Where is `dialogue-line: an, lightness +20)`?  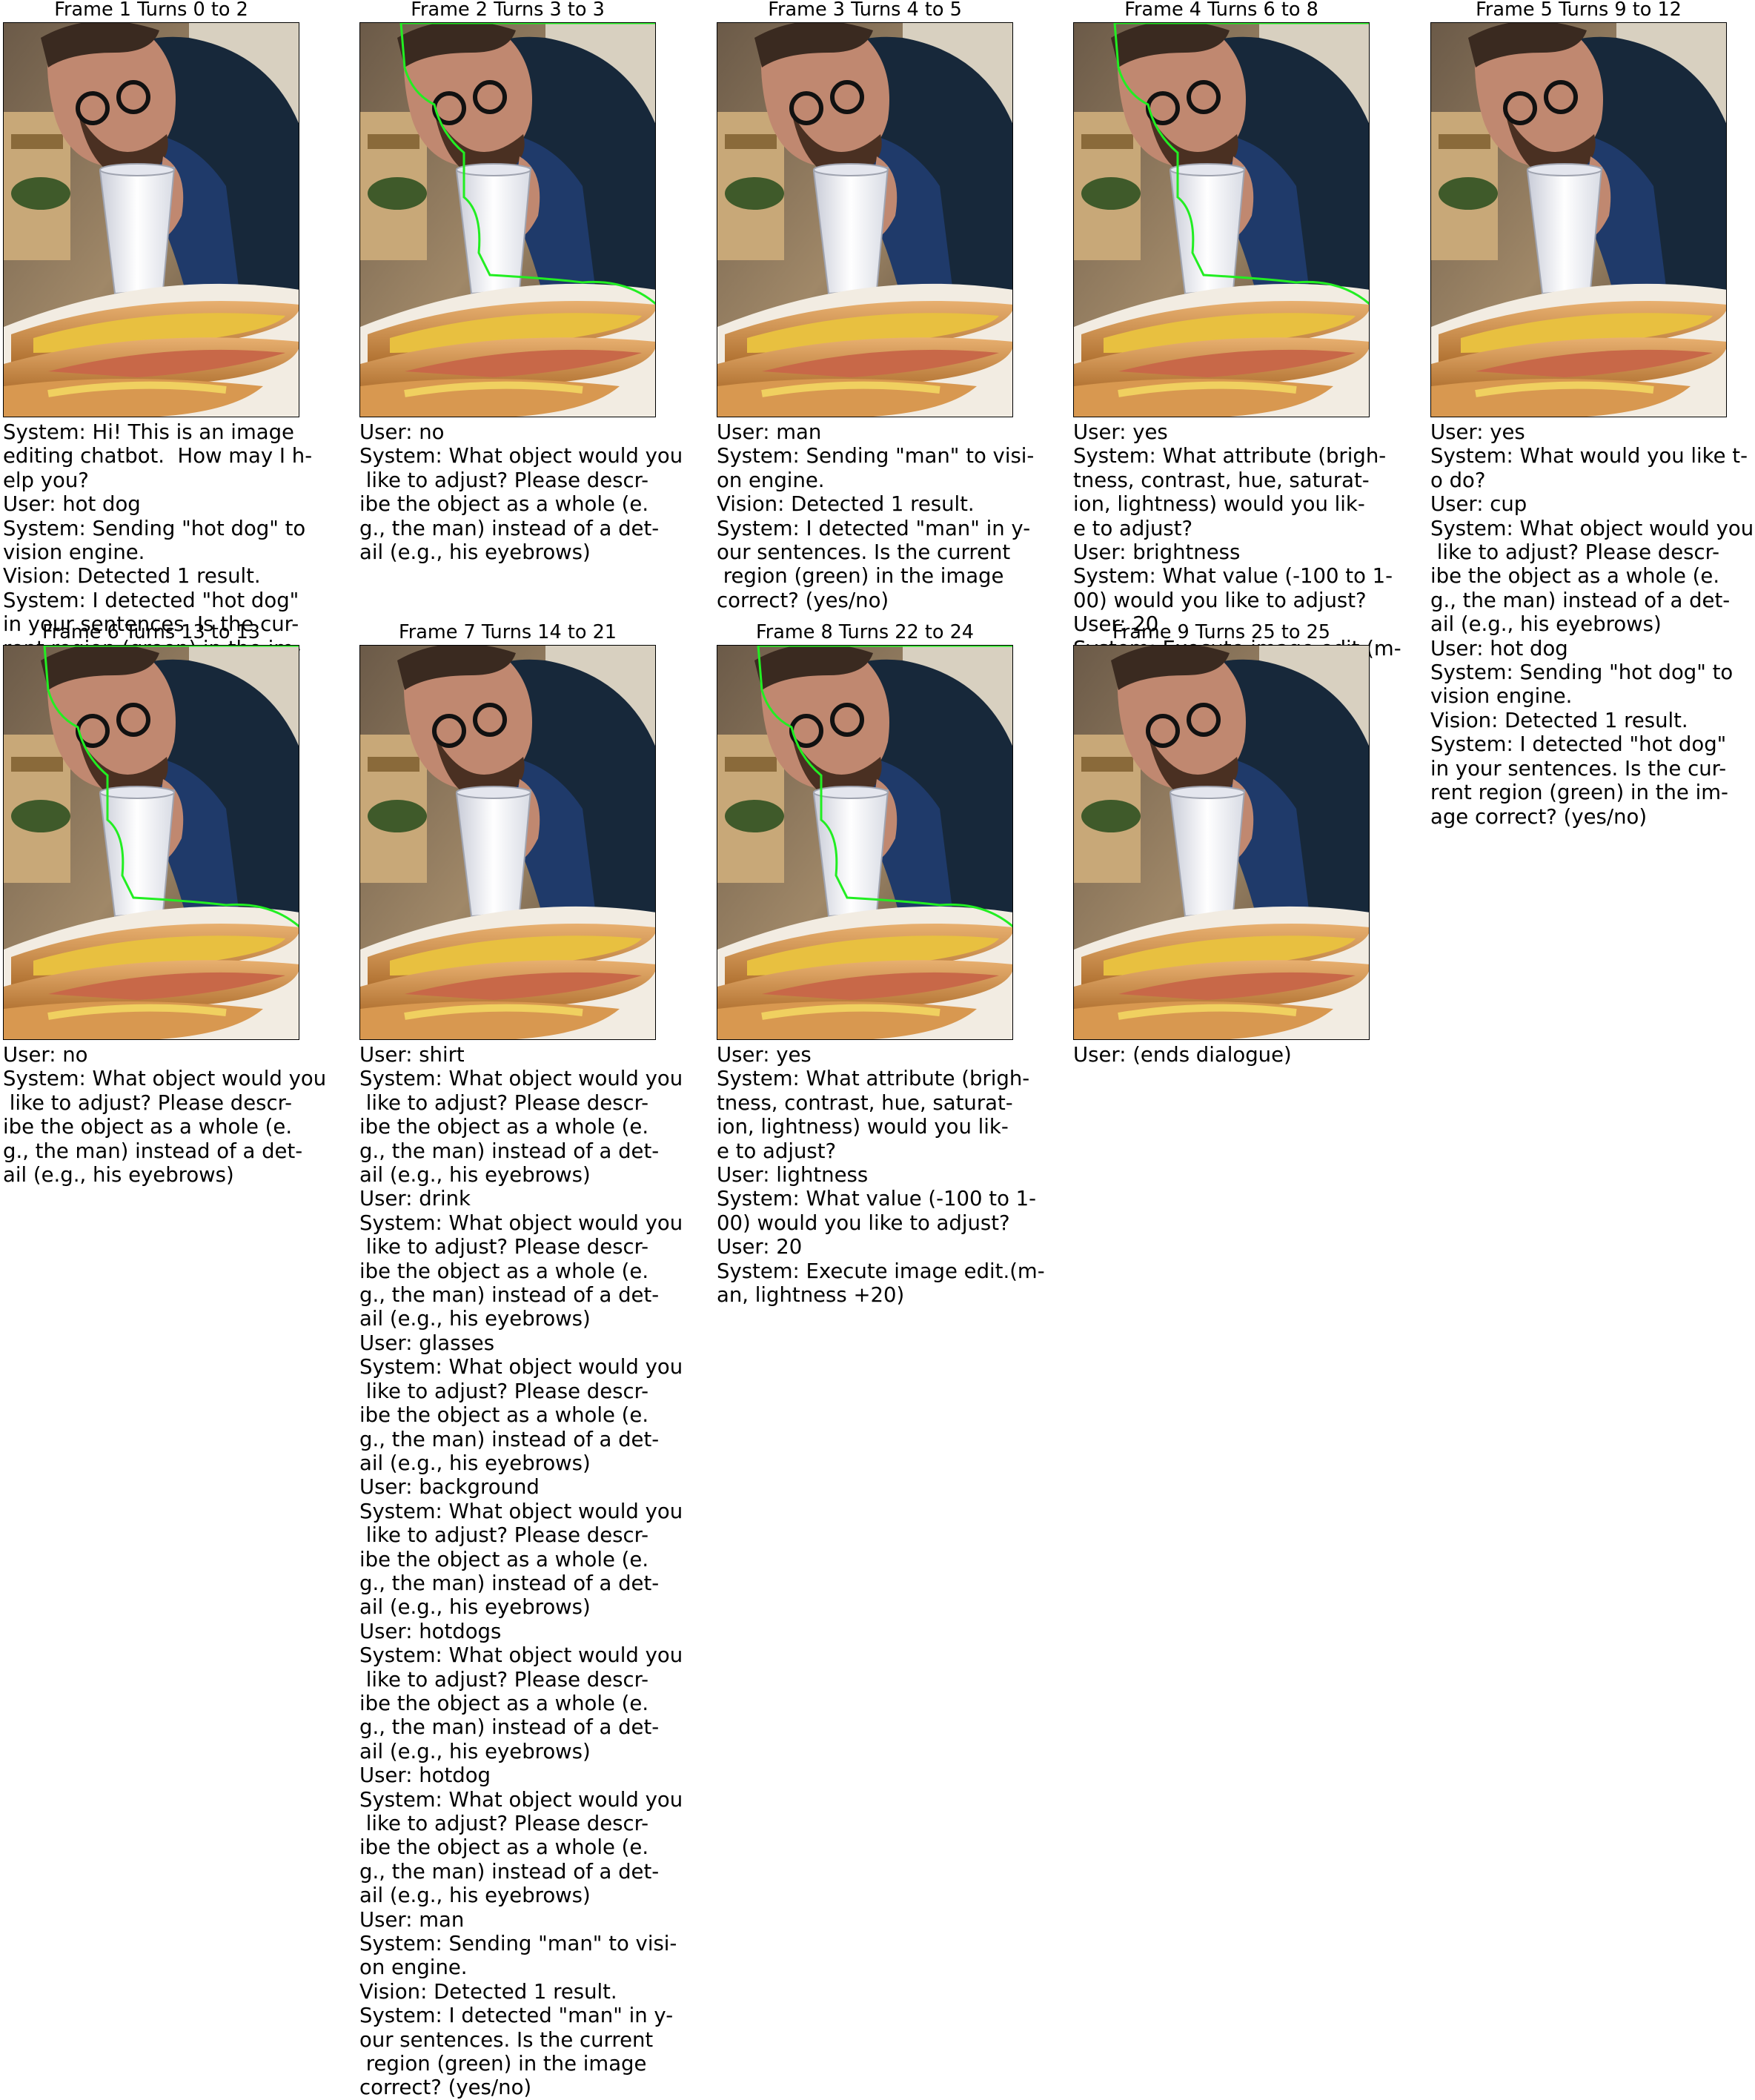
dialogue-line: an, lightness +20) is located at coordinates (811, 1295).